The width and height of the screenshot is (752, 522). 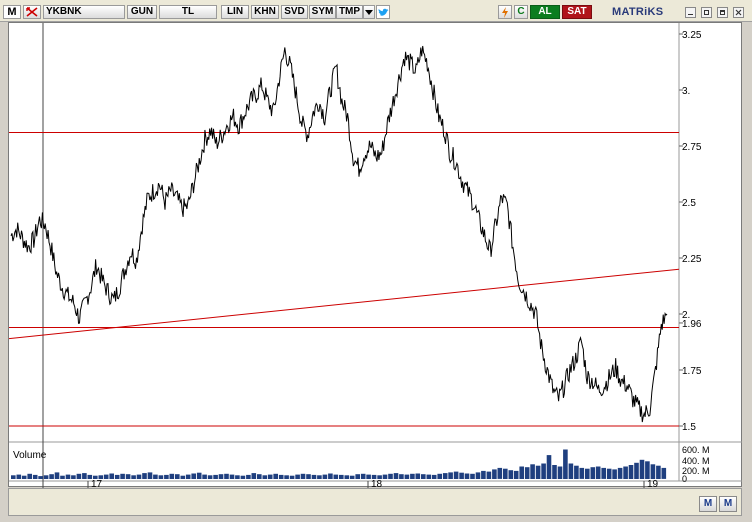 What do you see at coordinates (689, 427) in the screenshot?
I see `price-tick-label: 1.5` at bounding box center [689, 427].